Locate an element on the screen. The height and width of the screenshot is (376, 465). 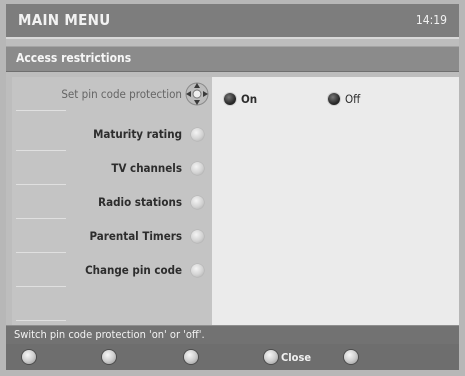
menu-item-radio-stations: Radio stations is located at coordinates (112, 202).